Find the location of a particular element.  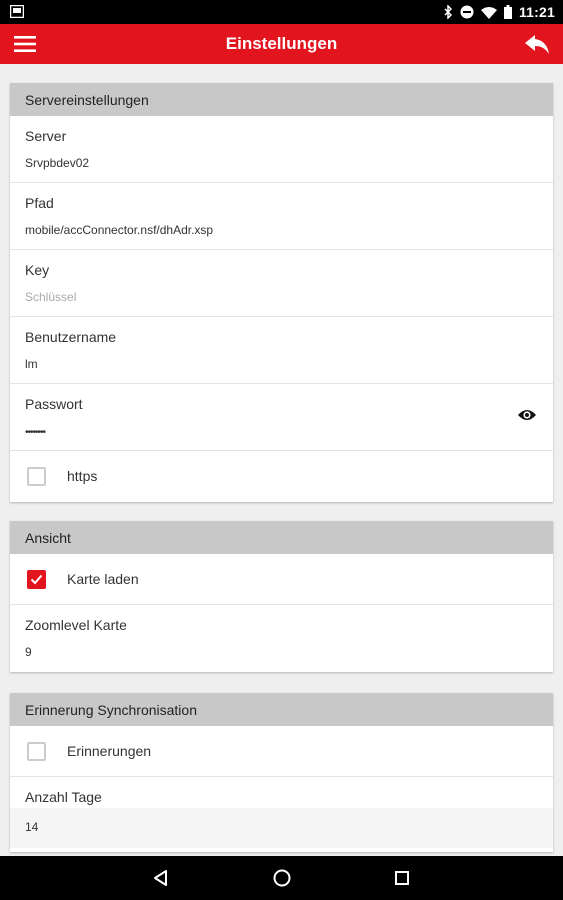

key-field: Key is located at coordinates (281, 283).